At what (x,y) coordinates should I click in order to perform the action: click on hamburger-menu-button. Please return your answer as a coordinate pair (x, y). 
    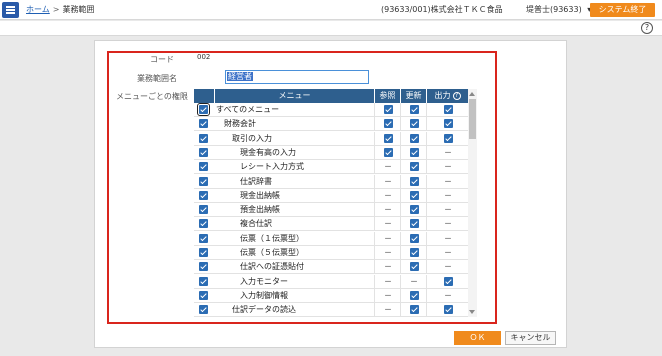
    Looking at the image, I should click on (10, 10).